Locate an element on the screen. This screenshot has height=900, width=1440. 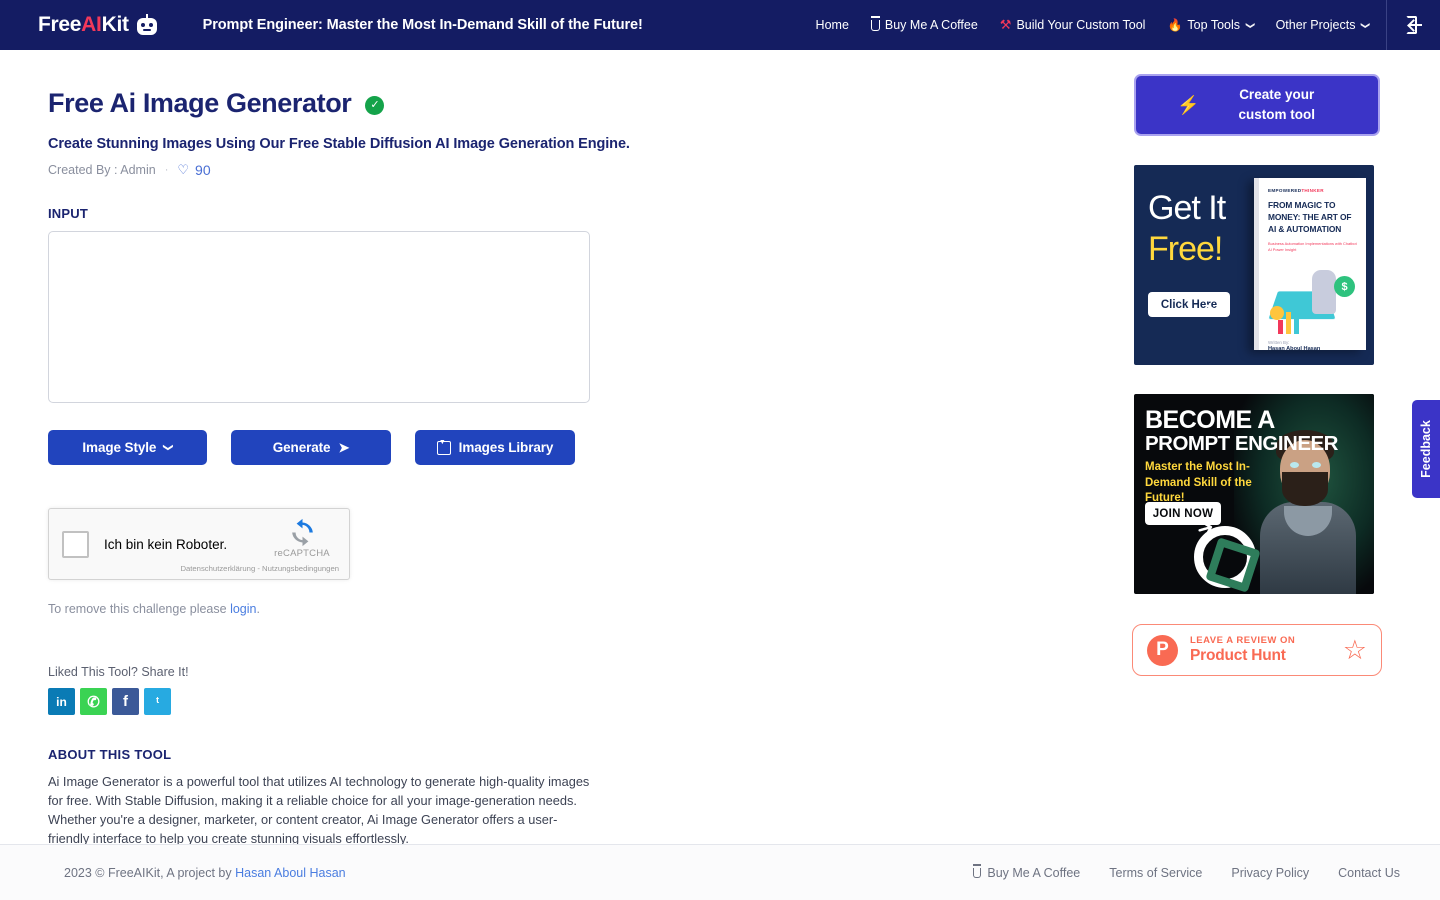
footer-link-privacy-policy: Privacy Policy is located at coordinates (1270, 873).